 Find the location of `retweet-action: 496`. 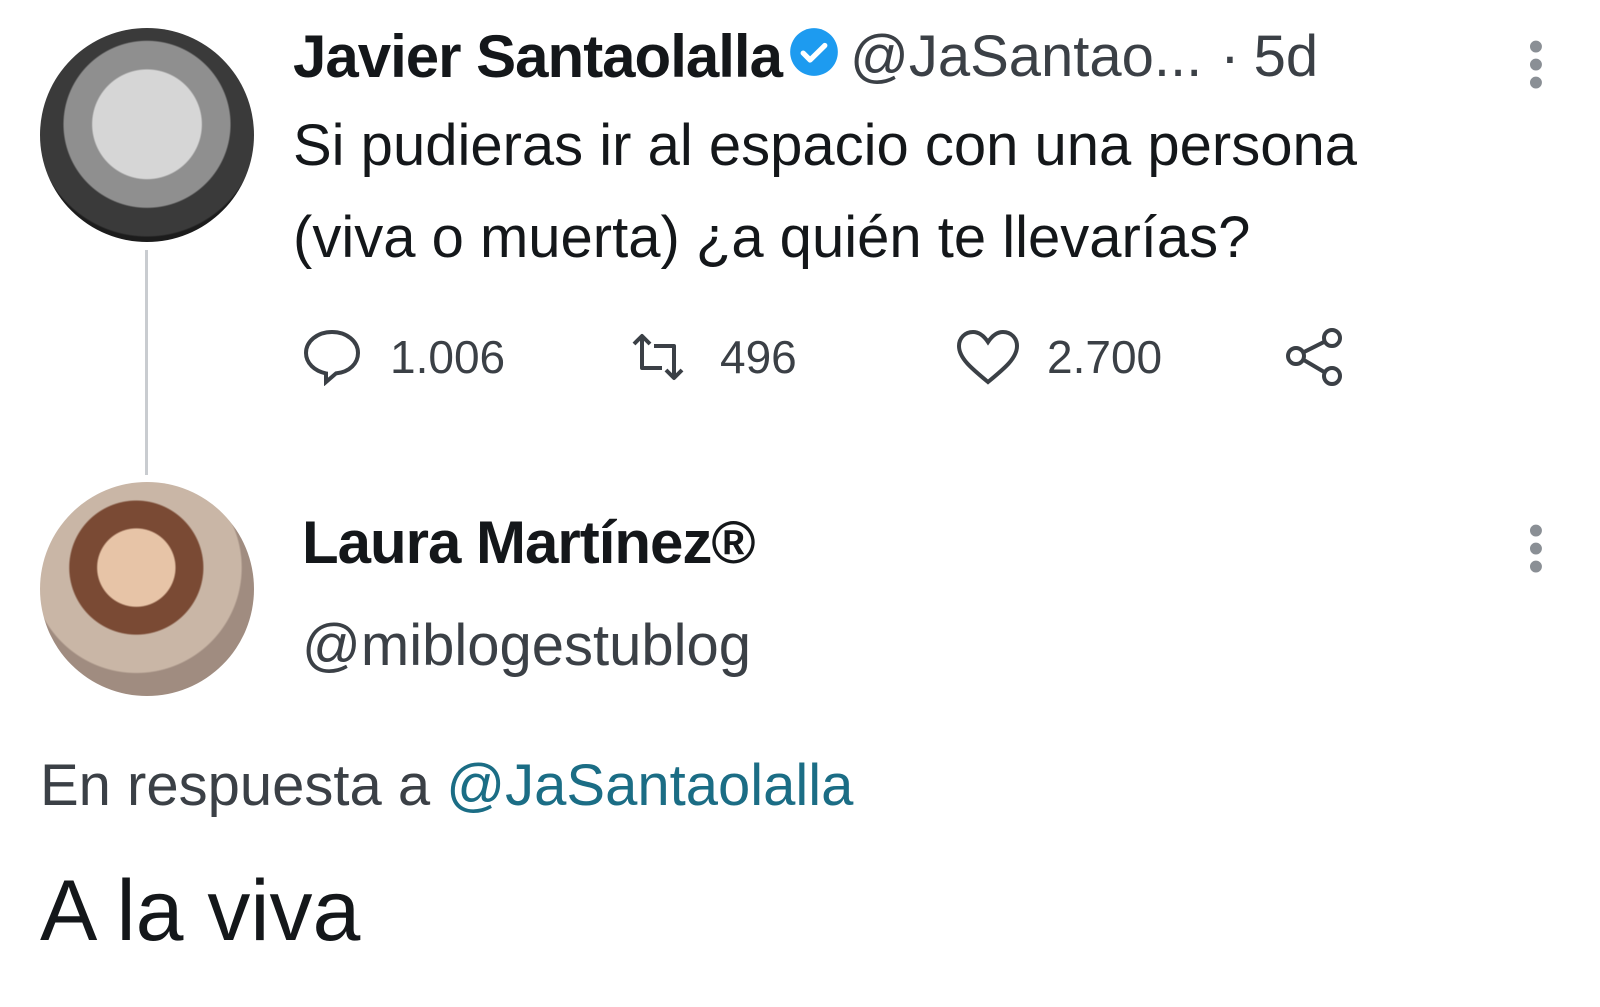

retweet-action: 496 is located at coordinates (709, 357).